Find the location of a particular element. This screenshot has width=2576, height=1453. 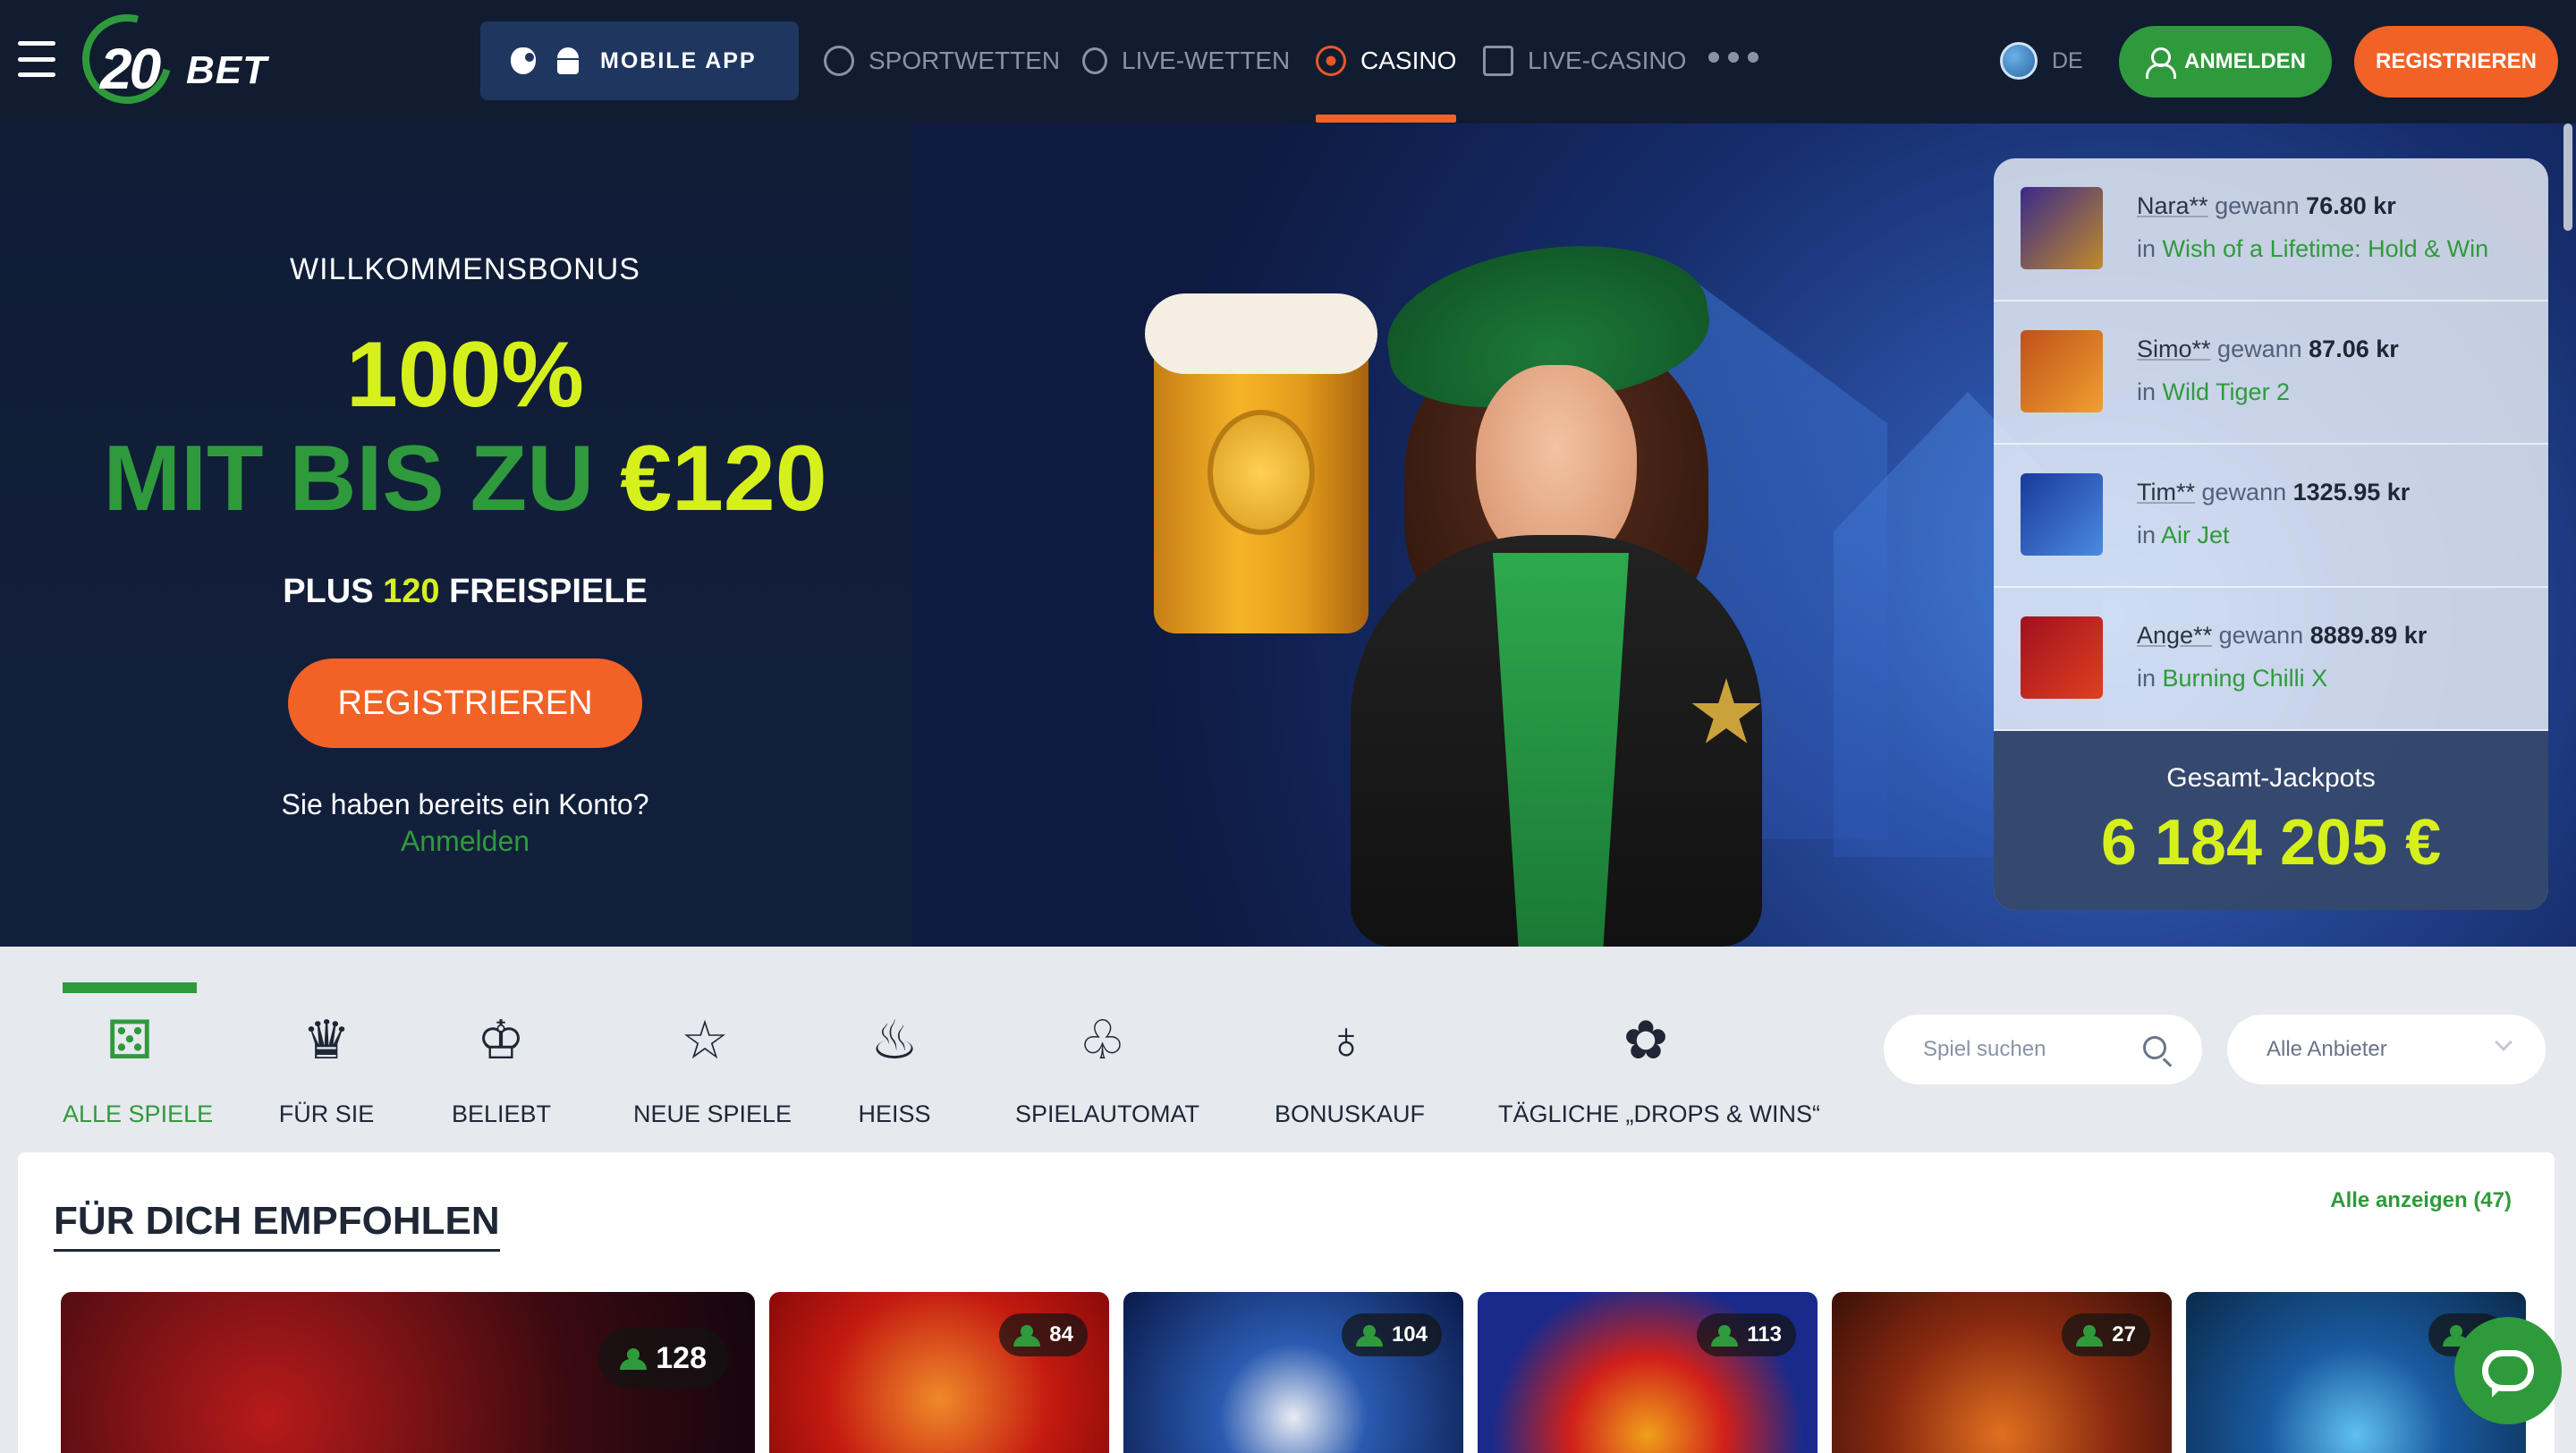

provider-select: Alle Anbieter is located at coordinates (2386, 1049).